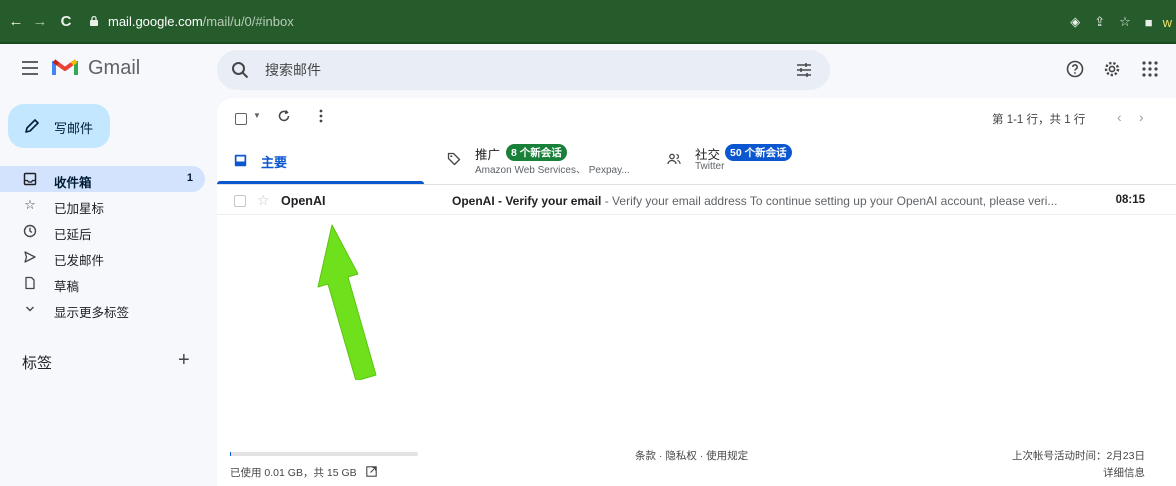 This screenshot has width=1176, height=486. I want to click on gmail-header: Gmail, so click(588, 70).